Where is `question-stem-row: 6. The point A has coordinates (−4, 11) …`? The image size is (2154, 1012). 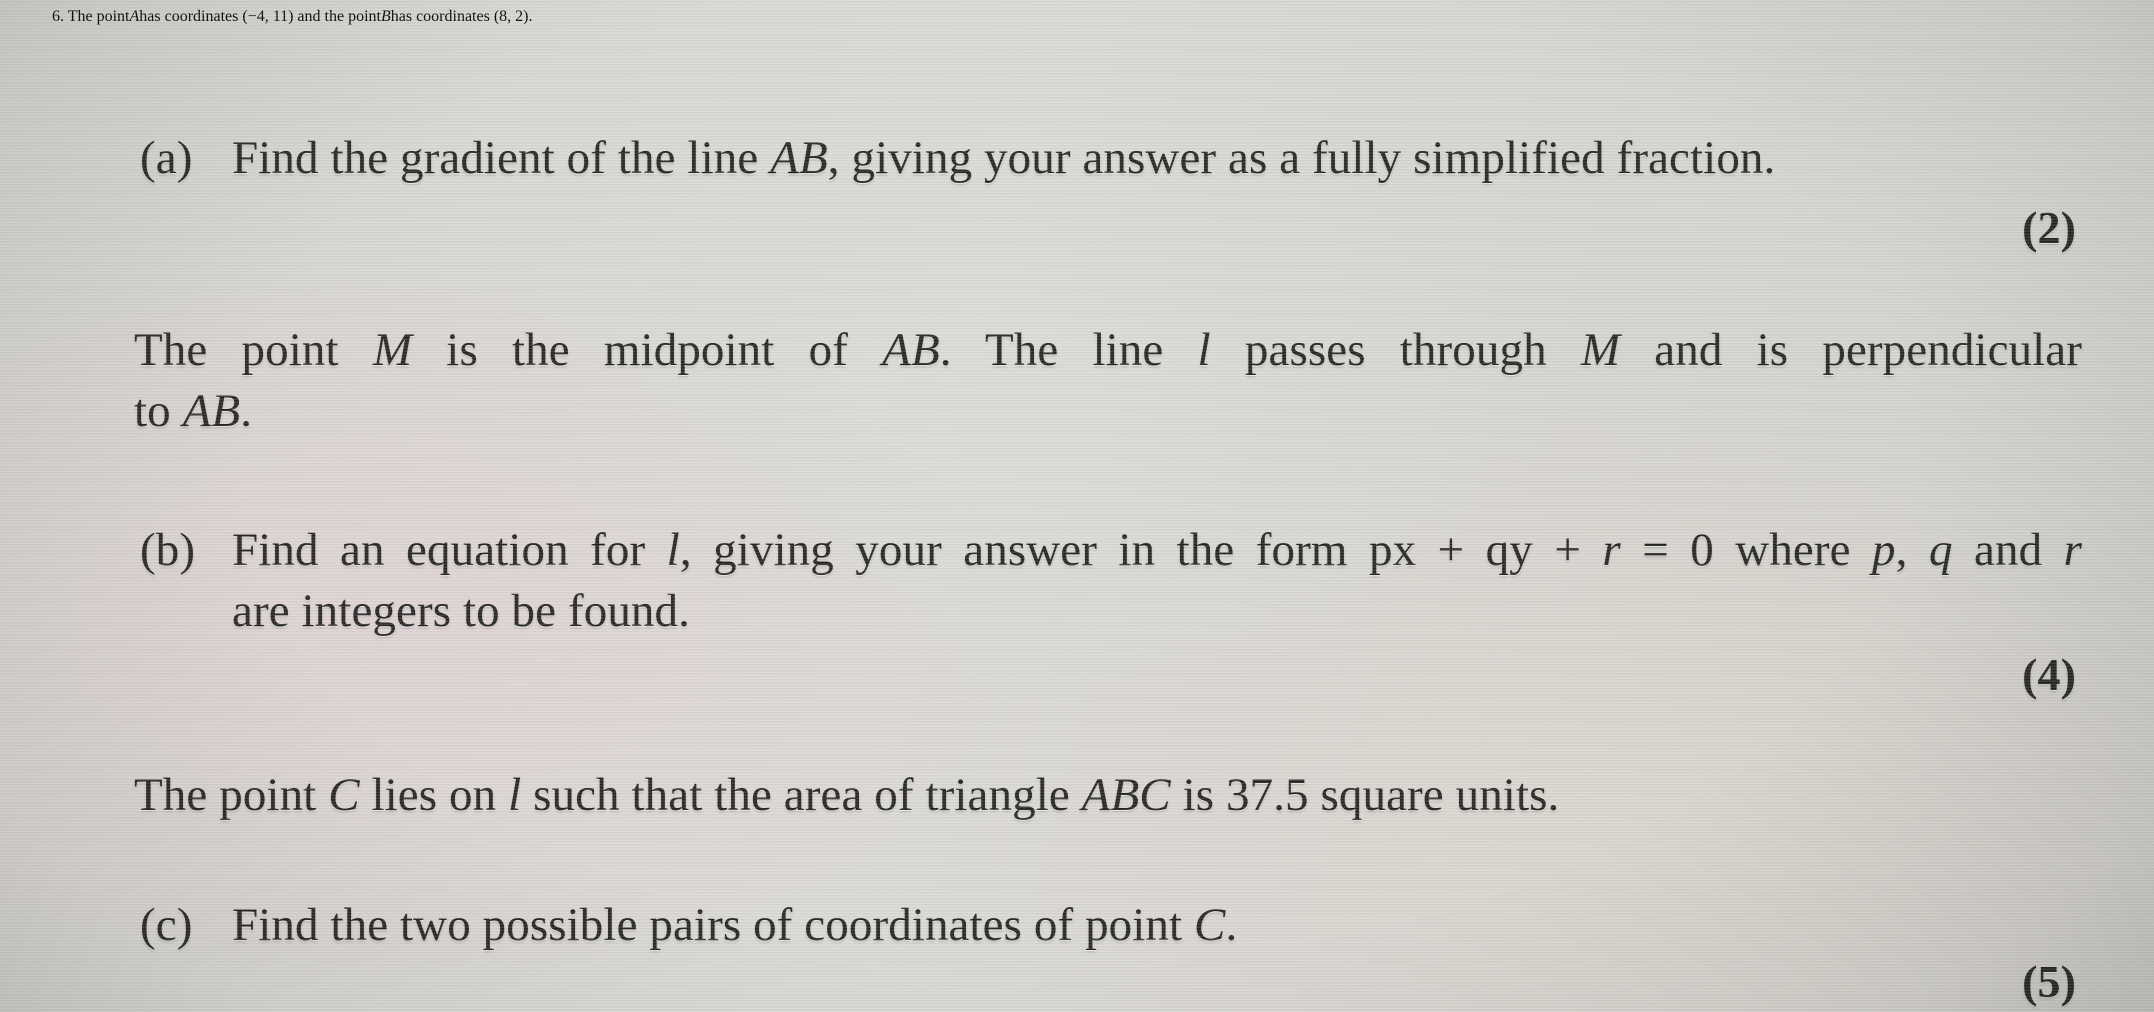 question-stem-row: 6. The point A has coordinates (−4, 11) … is located at coordinates (292, 16).